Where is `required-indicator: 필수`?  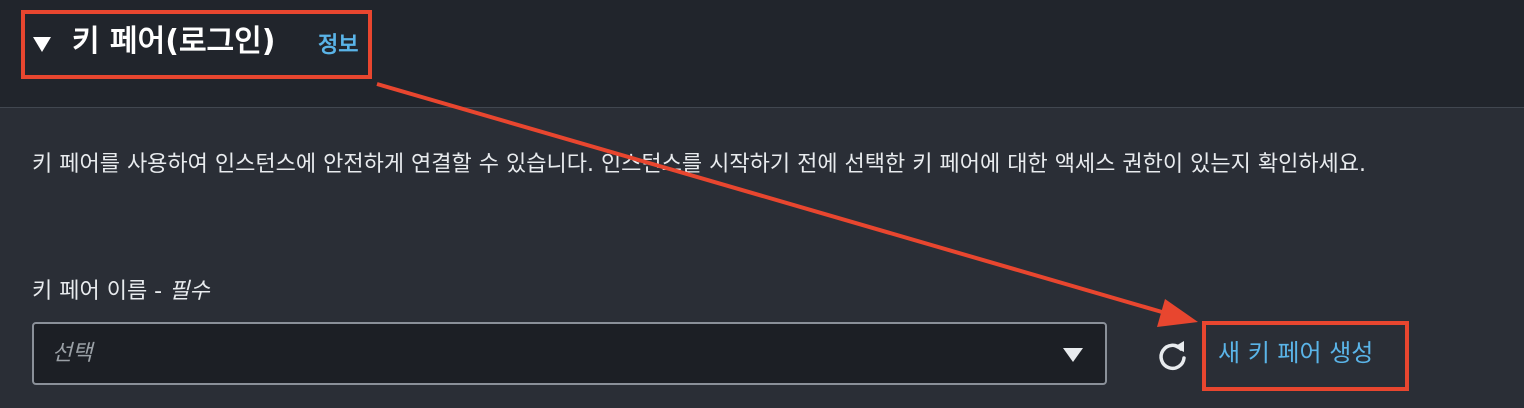 required-indicator: 필수 is located at coordinates (189, 291).